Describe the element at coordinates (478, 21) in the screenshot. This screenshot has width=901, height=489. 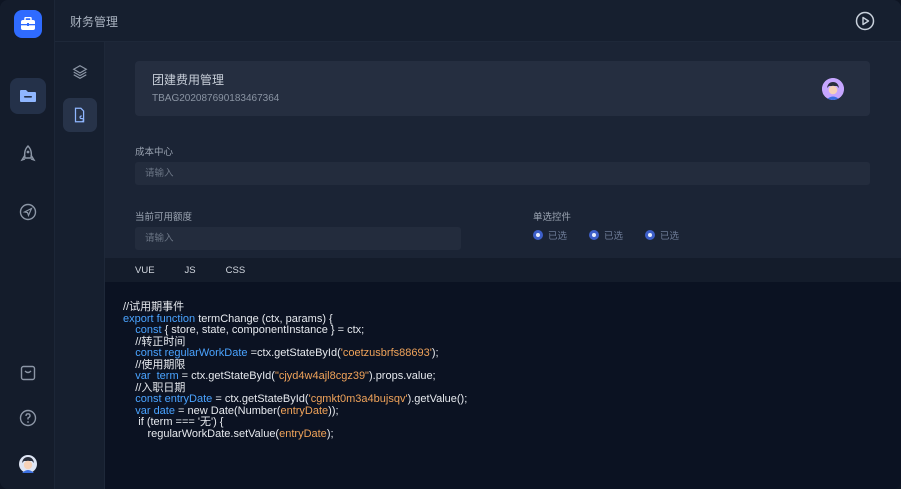
I see `top-bar: 财务管理` at that location.